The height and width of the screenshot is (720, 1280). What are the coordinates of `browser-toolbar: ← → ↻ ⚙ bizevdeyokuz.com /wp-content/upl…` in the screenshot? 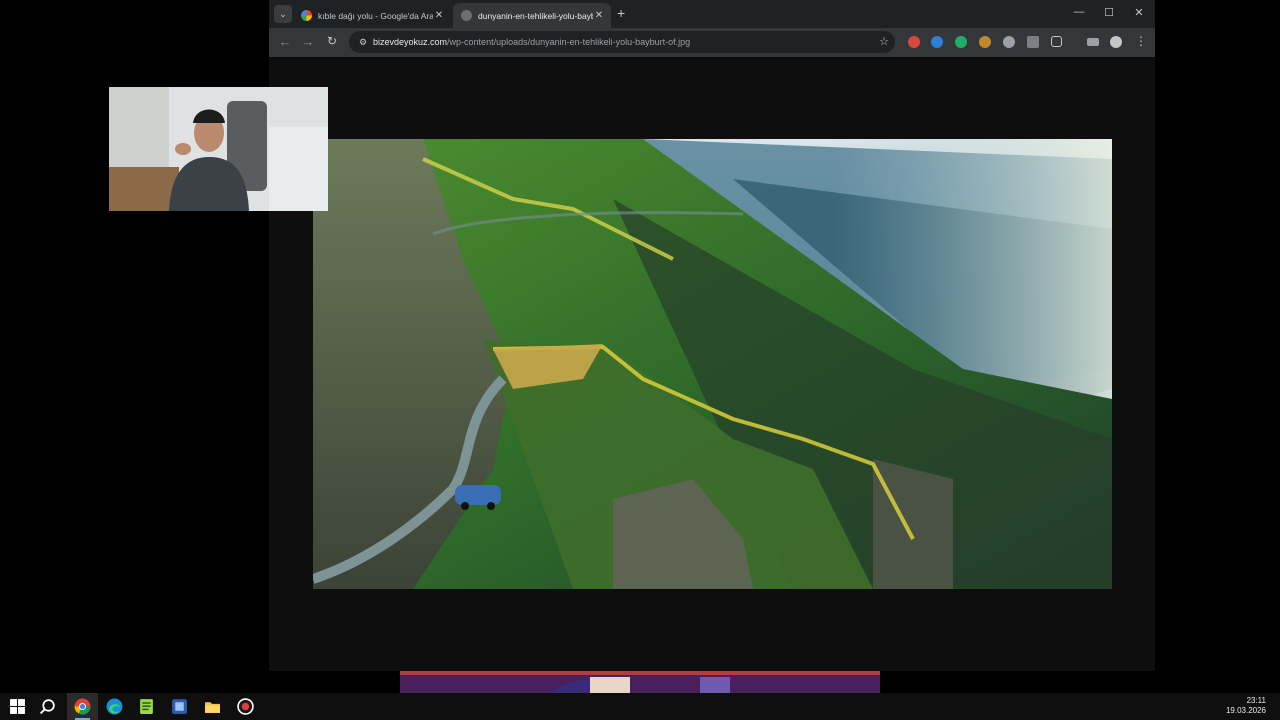 It's located at (712, 42).